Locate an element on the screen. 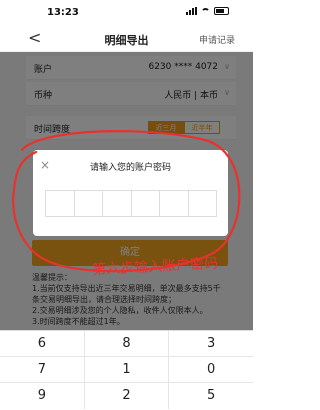  password-input is located at coordinates (131, 203).